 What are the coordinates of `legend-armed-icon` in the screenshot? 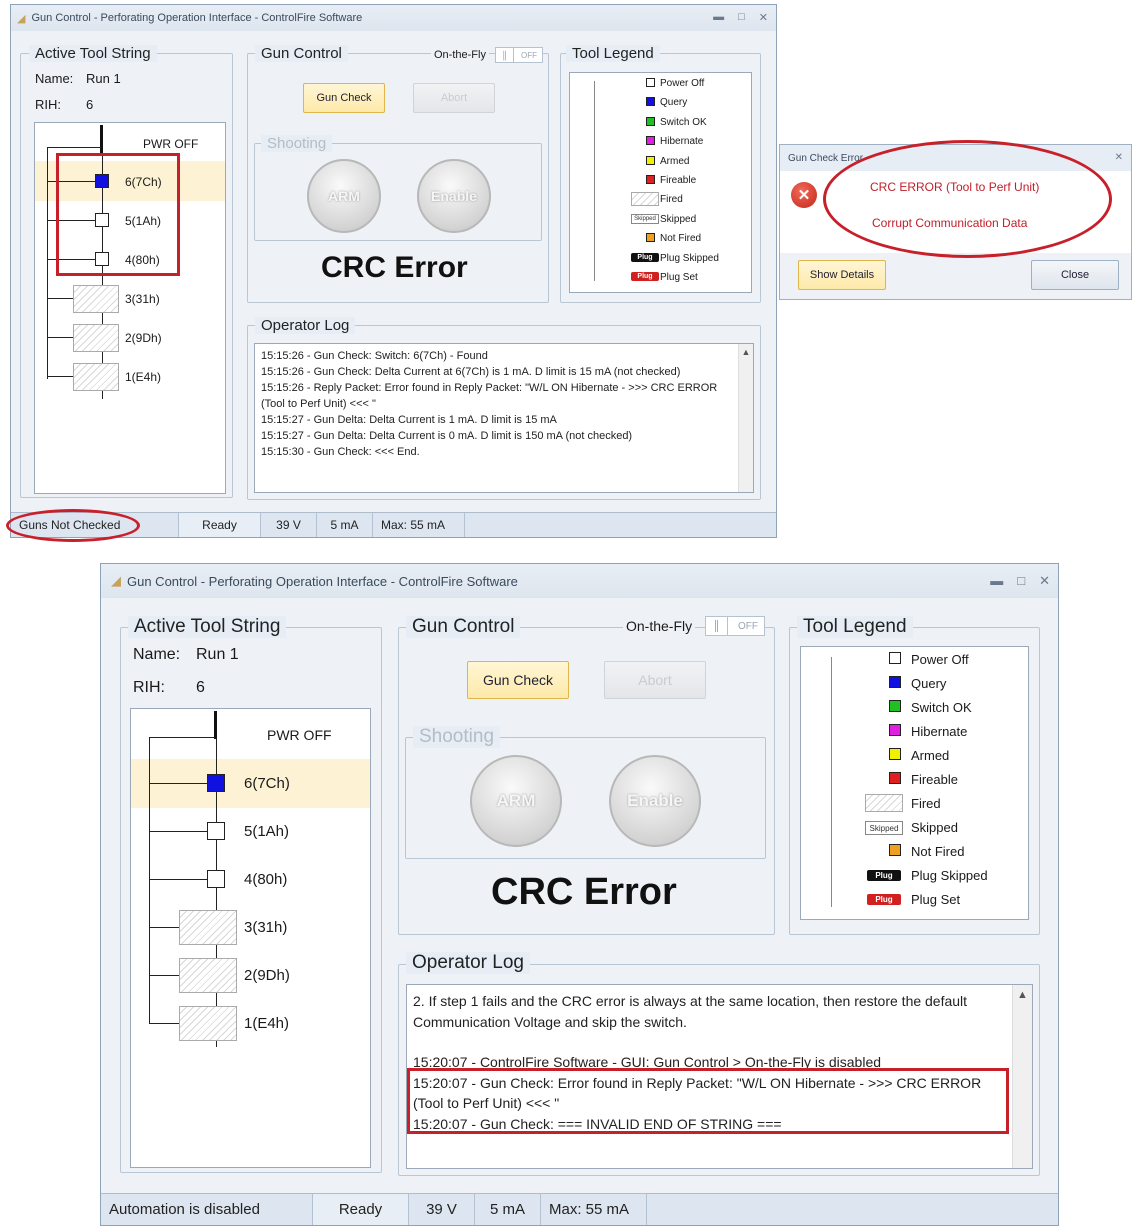 It's located at (650, 160).